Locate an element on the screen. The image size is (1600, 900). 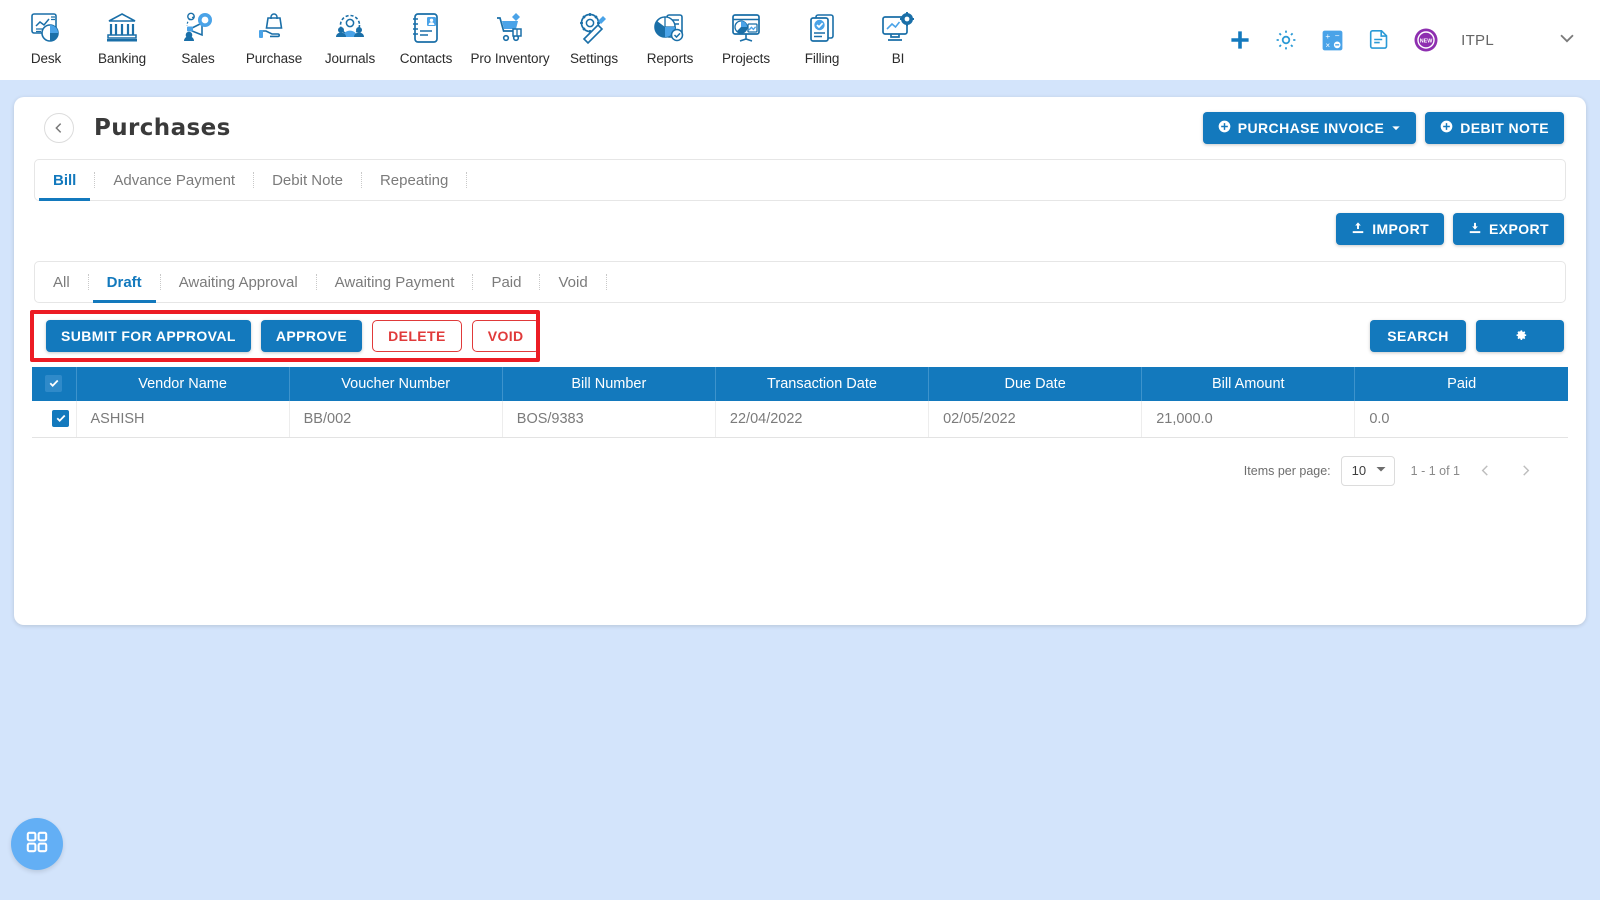
tab-separator is located at coordinates (467, 180).